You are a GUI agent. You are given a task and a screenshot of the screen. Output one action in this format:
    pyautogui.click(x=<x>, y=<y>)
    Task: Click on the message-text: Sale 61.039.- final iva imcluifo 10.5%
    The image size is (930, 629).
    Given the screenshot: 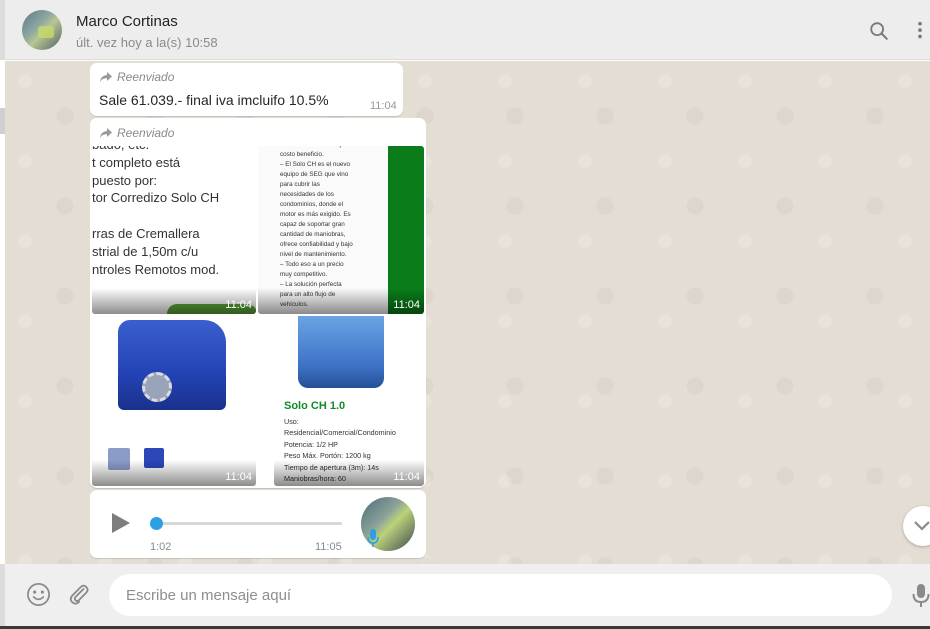 What is the action you would take?
    pyautogui.click(x=214, y=100)
    